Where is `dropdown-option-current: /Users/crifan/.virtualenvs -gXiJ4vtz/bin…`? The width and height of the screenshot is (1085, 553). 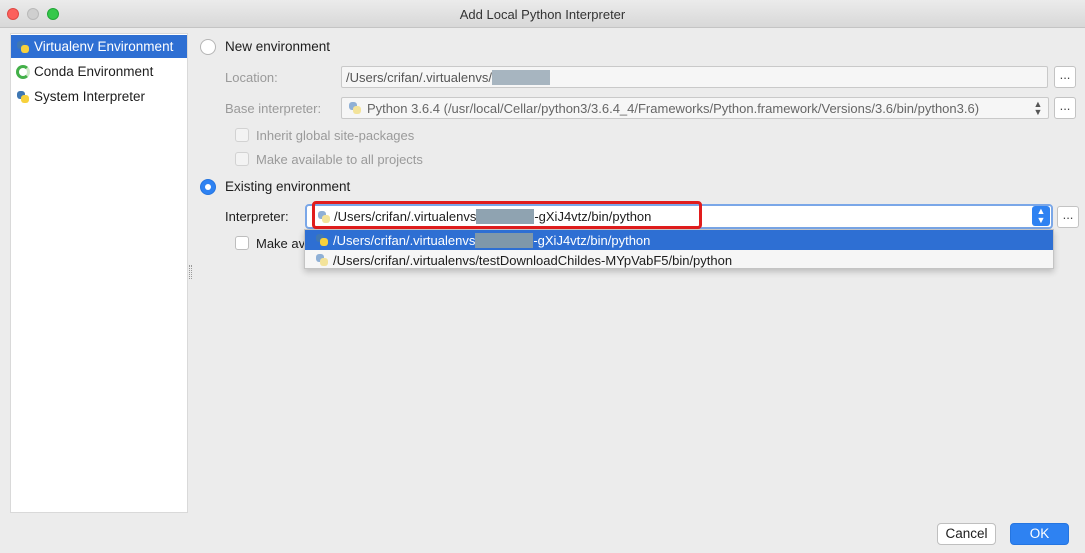 dropdown-option-current: /Users/crifan/.virtualenvs -gXiJ4vtz/bin… is located at coordinates (679, 240).